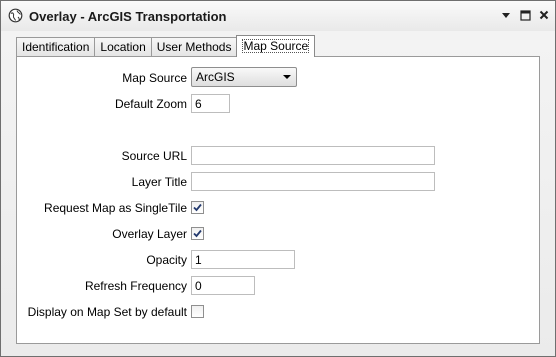 The image size is (556, 357). I want to click on source-url-input, so click(313, 155).